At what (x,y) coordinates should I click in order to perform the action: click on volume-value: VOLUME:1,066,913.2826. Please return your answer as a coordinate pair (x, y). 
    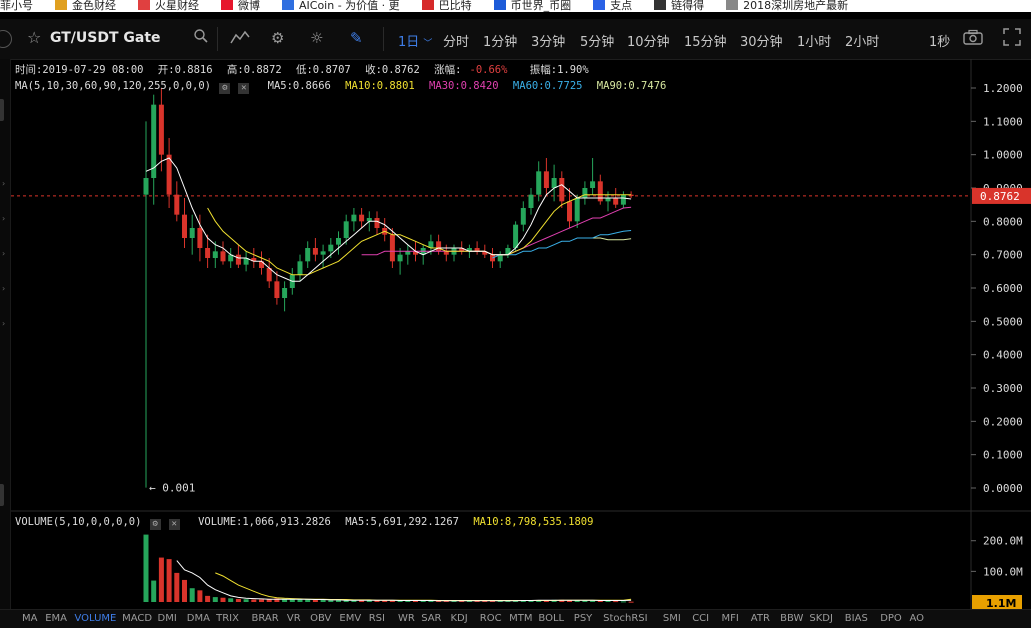
    Looking at the image, I should click on (264, 522).